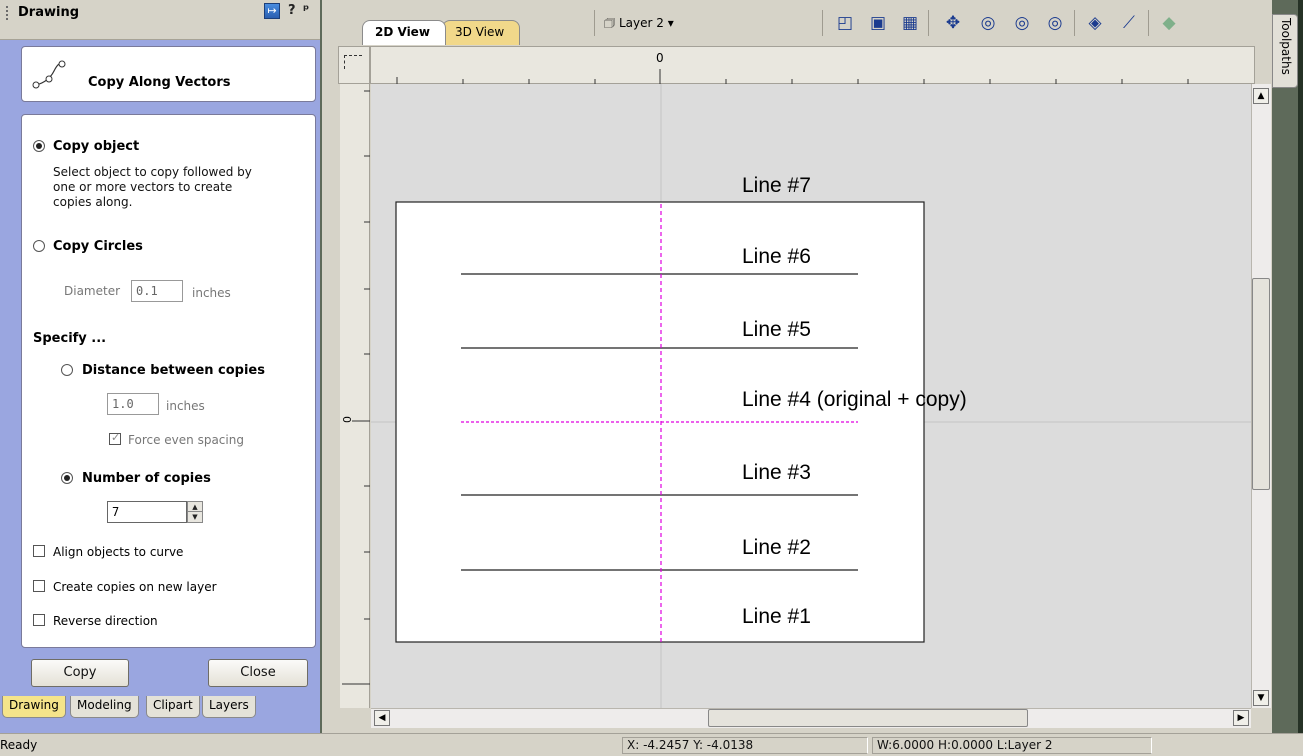 The height and width of the screenshot is (756, 1303). I want to click on pin-icon: ᵖ, so click(306, 10).